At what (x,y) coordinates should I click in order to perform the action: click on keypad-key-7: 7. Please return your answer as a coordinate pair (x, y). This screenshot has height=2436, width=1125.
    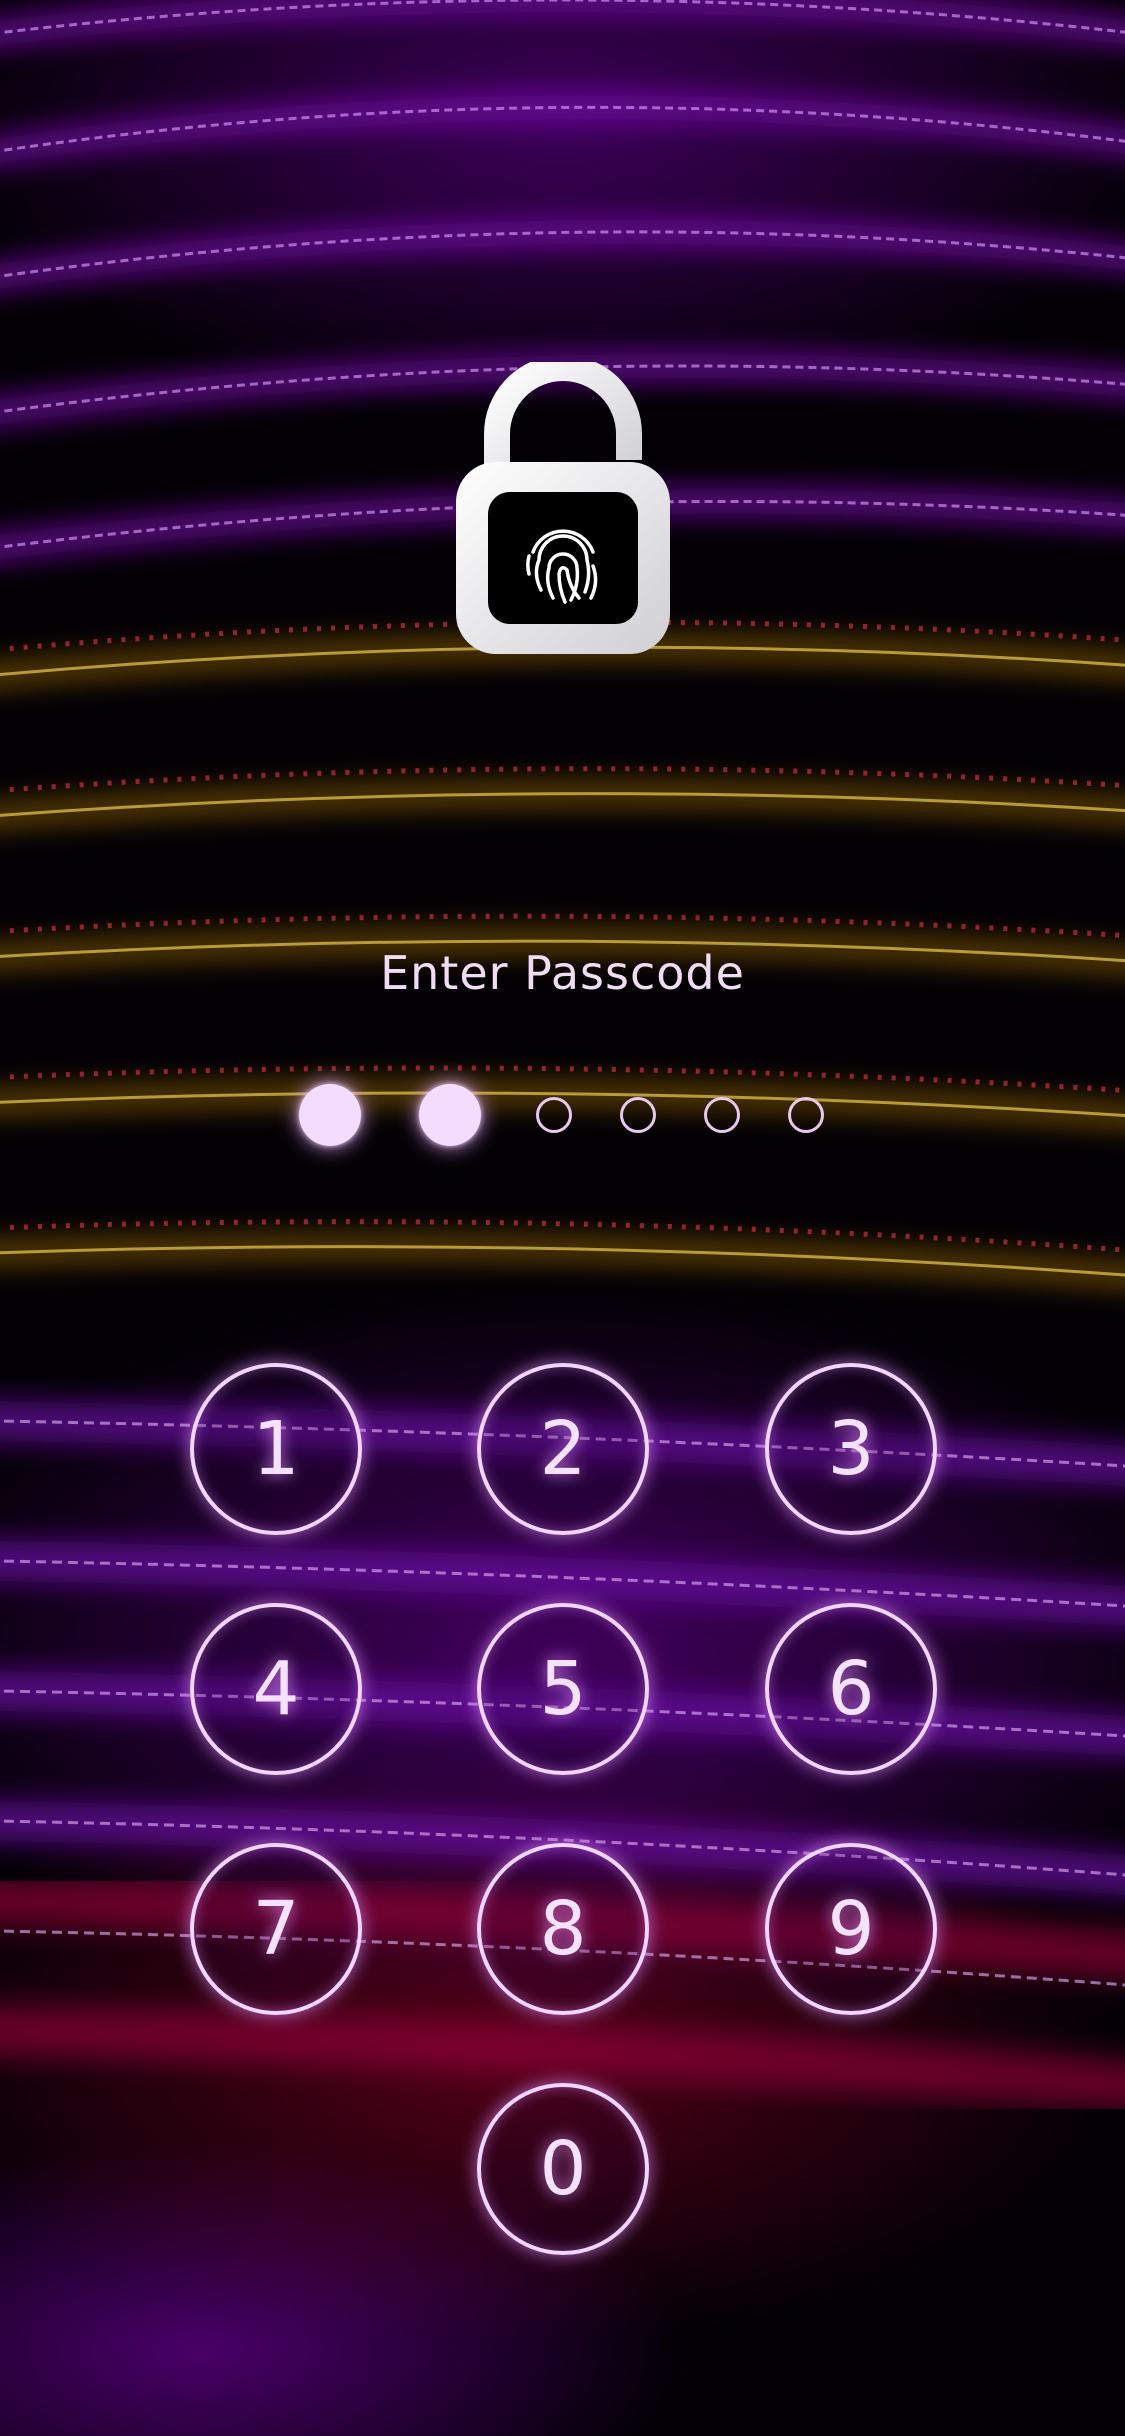
    Looking at the image, I should click on (276, 1929).